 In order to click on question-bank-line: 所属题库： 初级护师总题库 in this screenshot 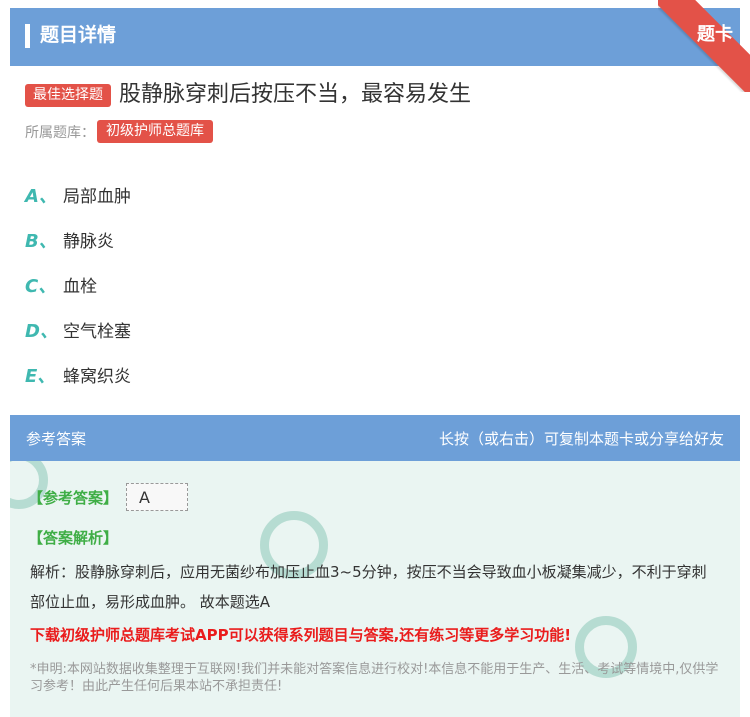, I will do `click(119, 131)`.